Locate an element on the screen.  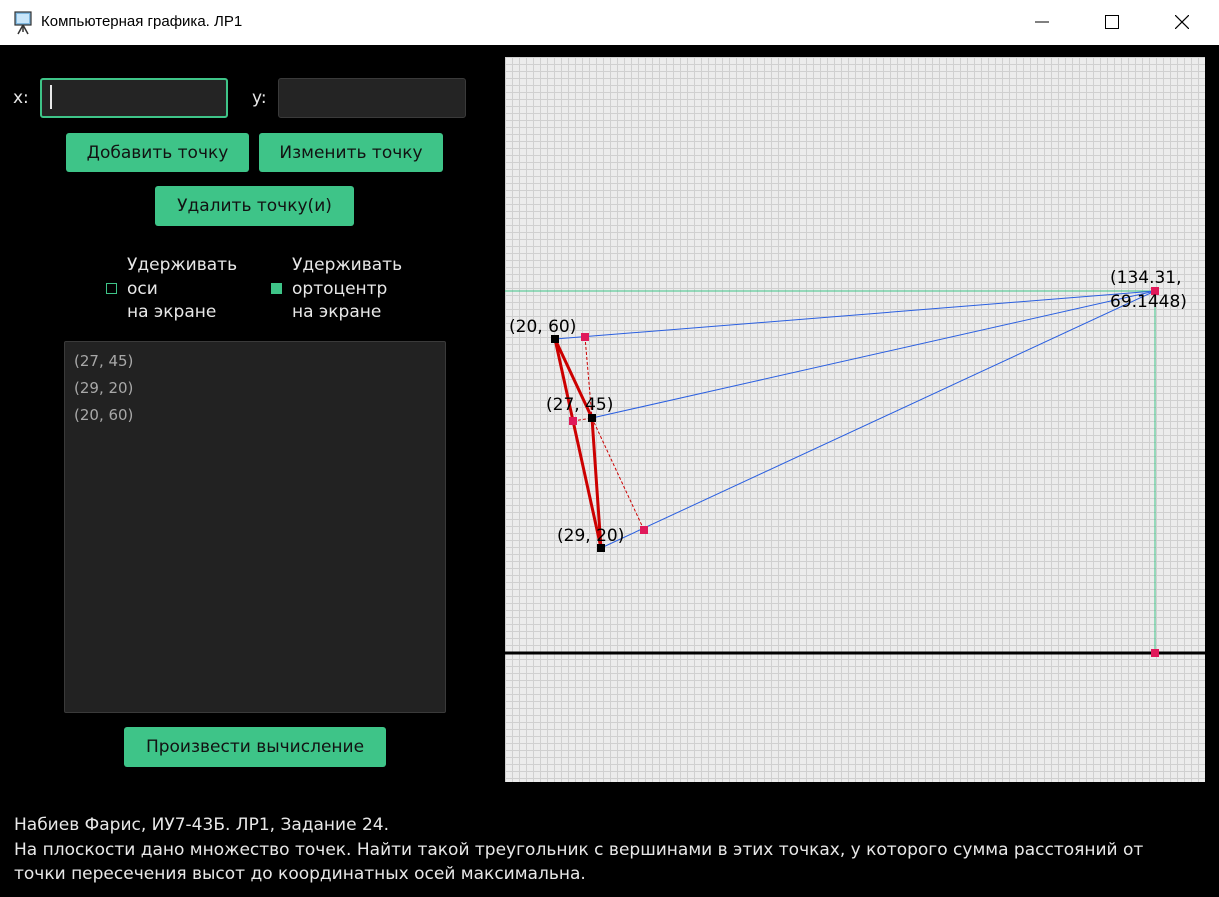
maximize-button is located at coordinates (1112, 22).